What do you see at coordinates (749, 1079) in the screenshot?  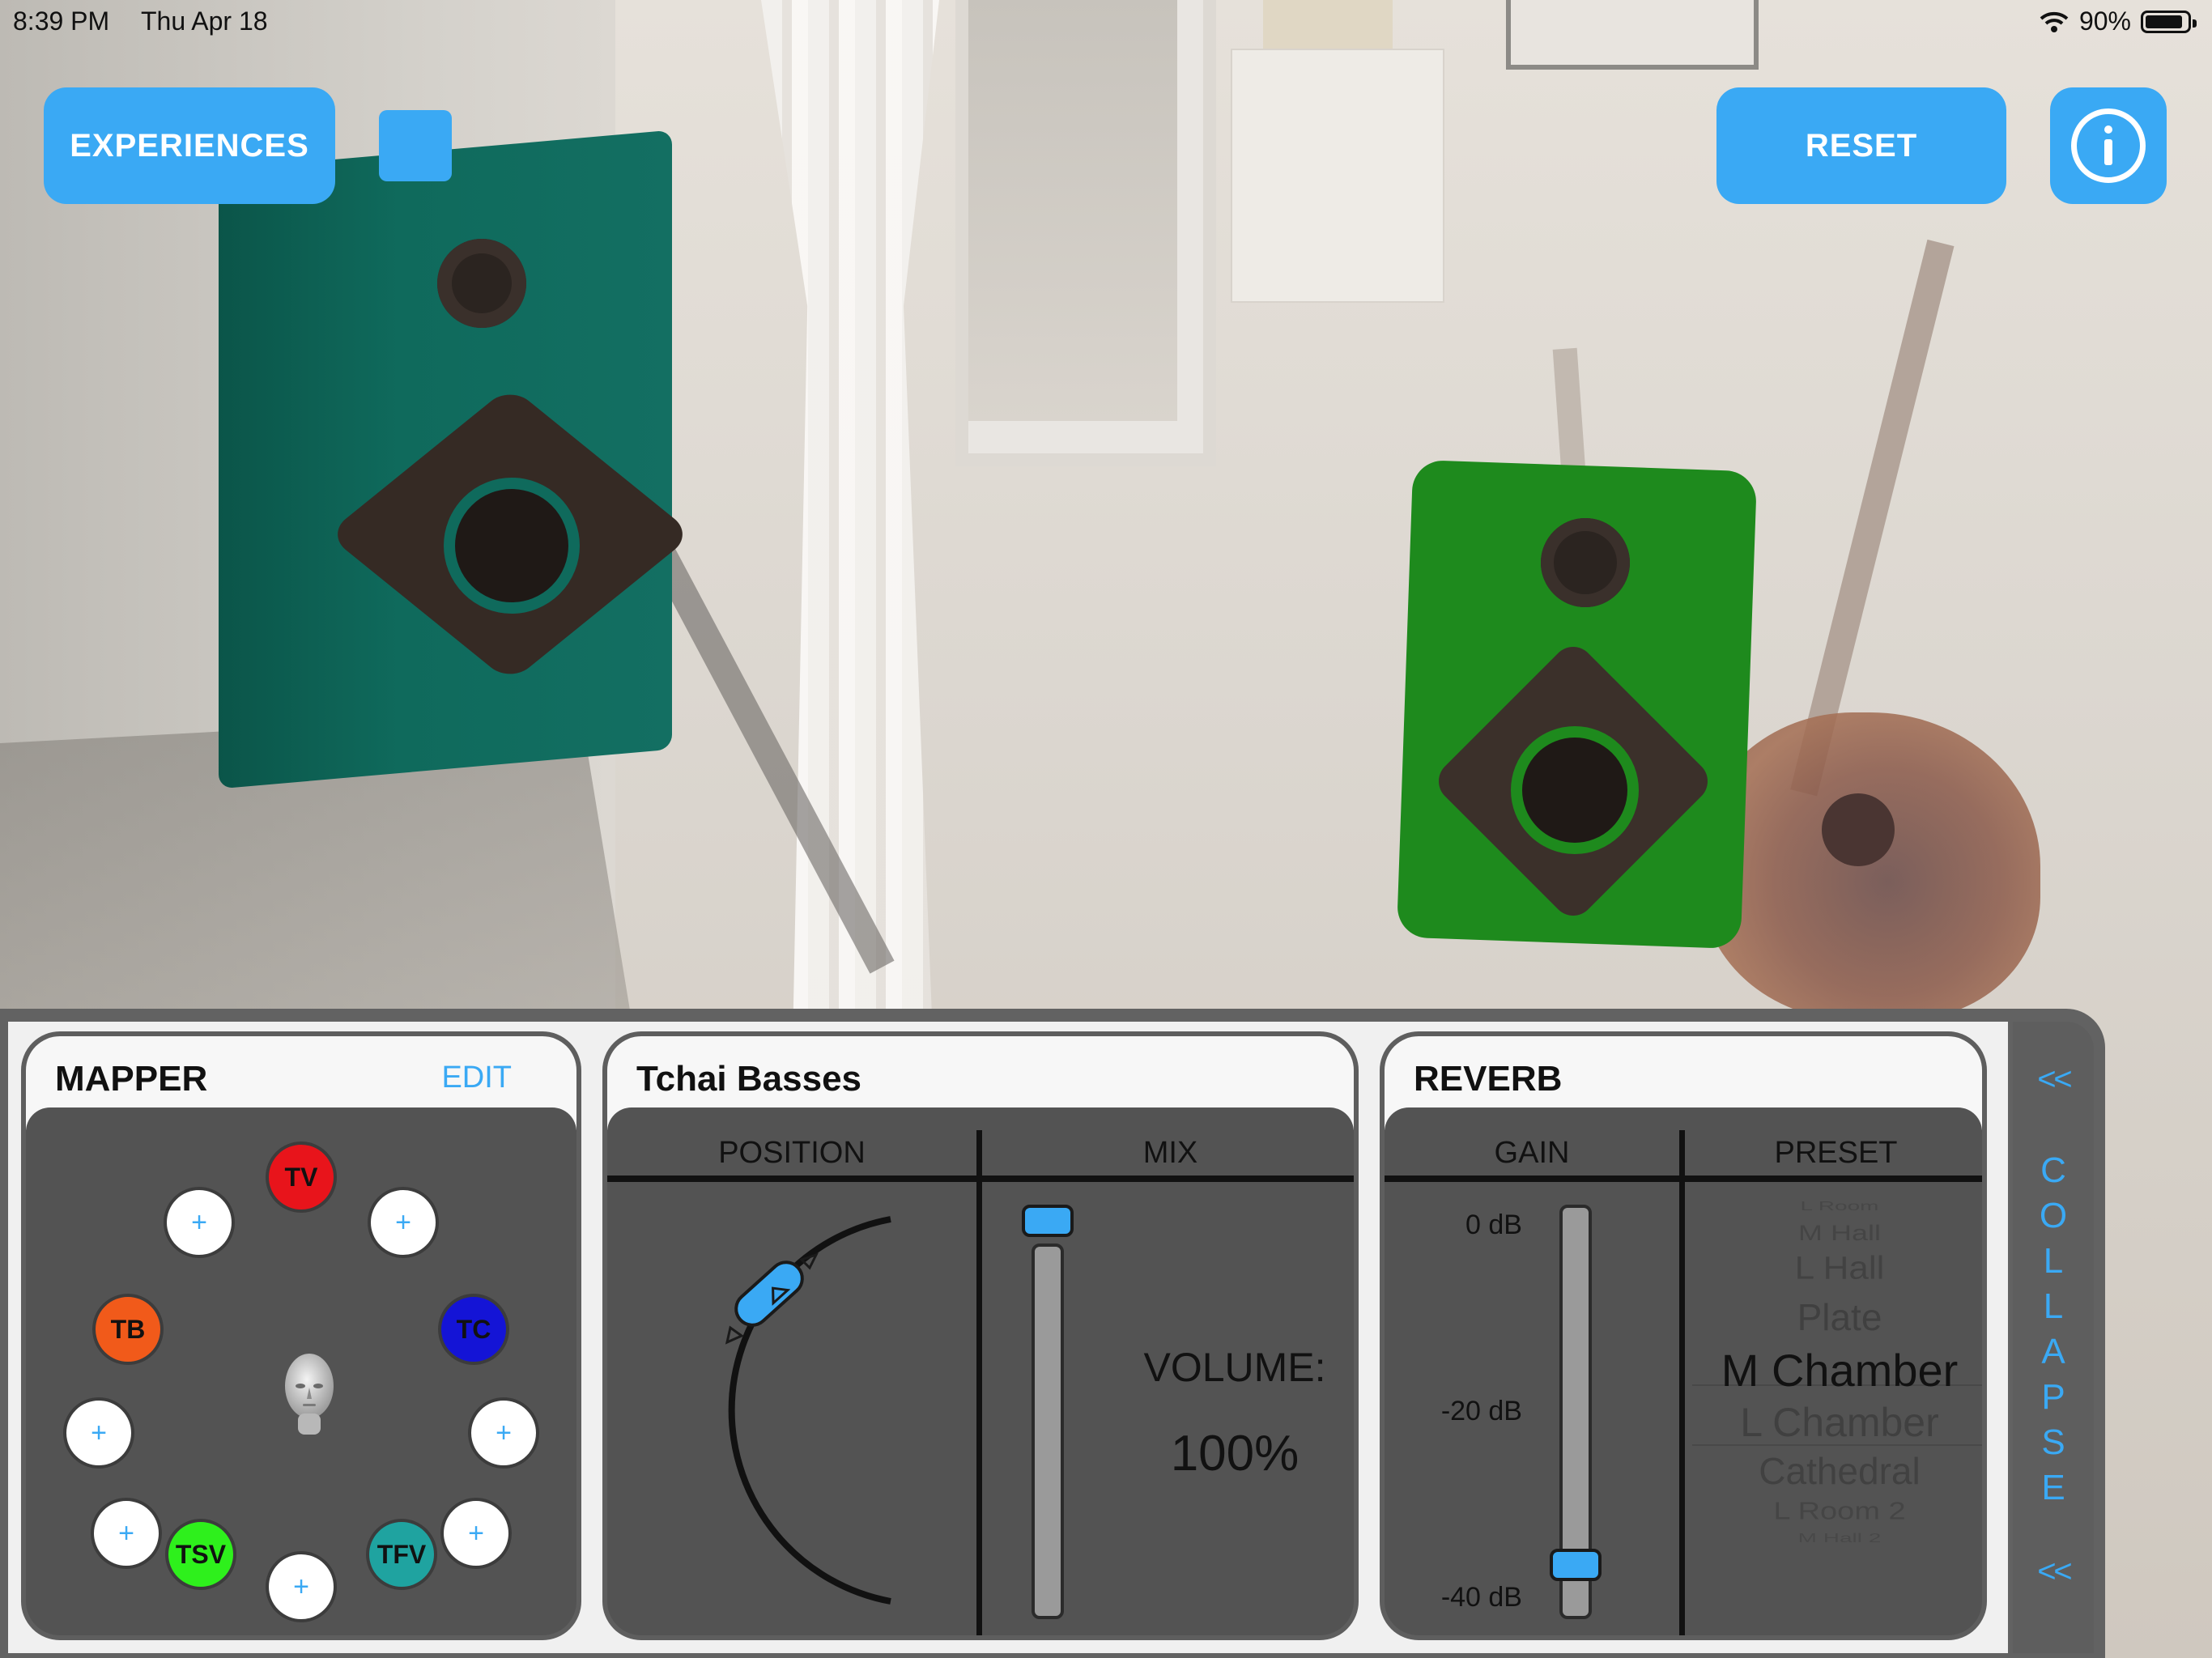 I see `source-title: Tchai Basses` at bounding box center [749, 1079].